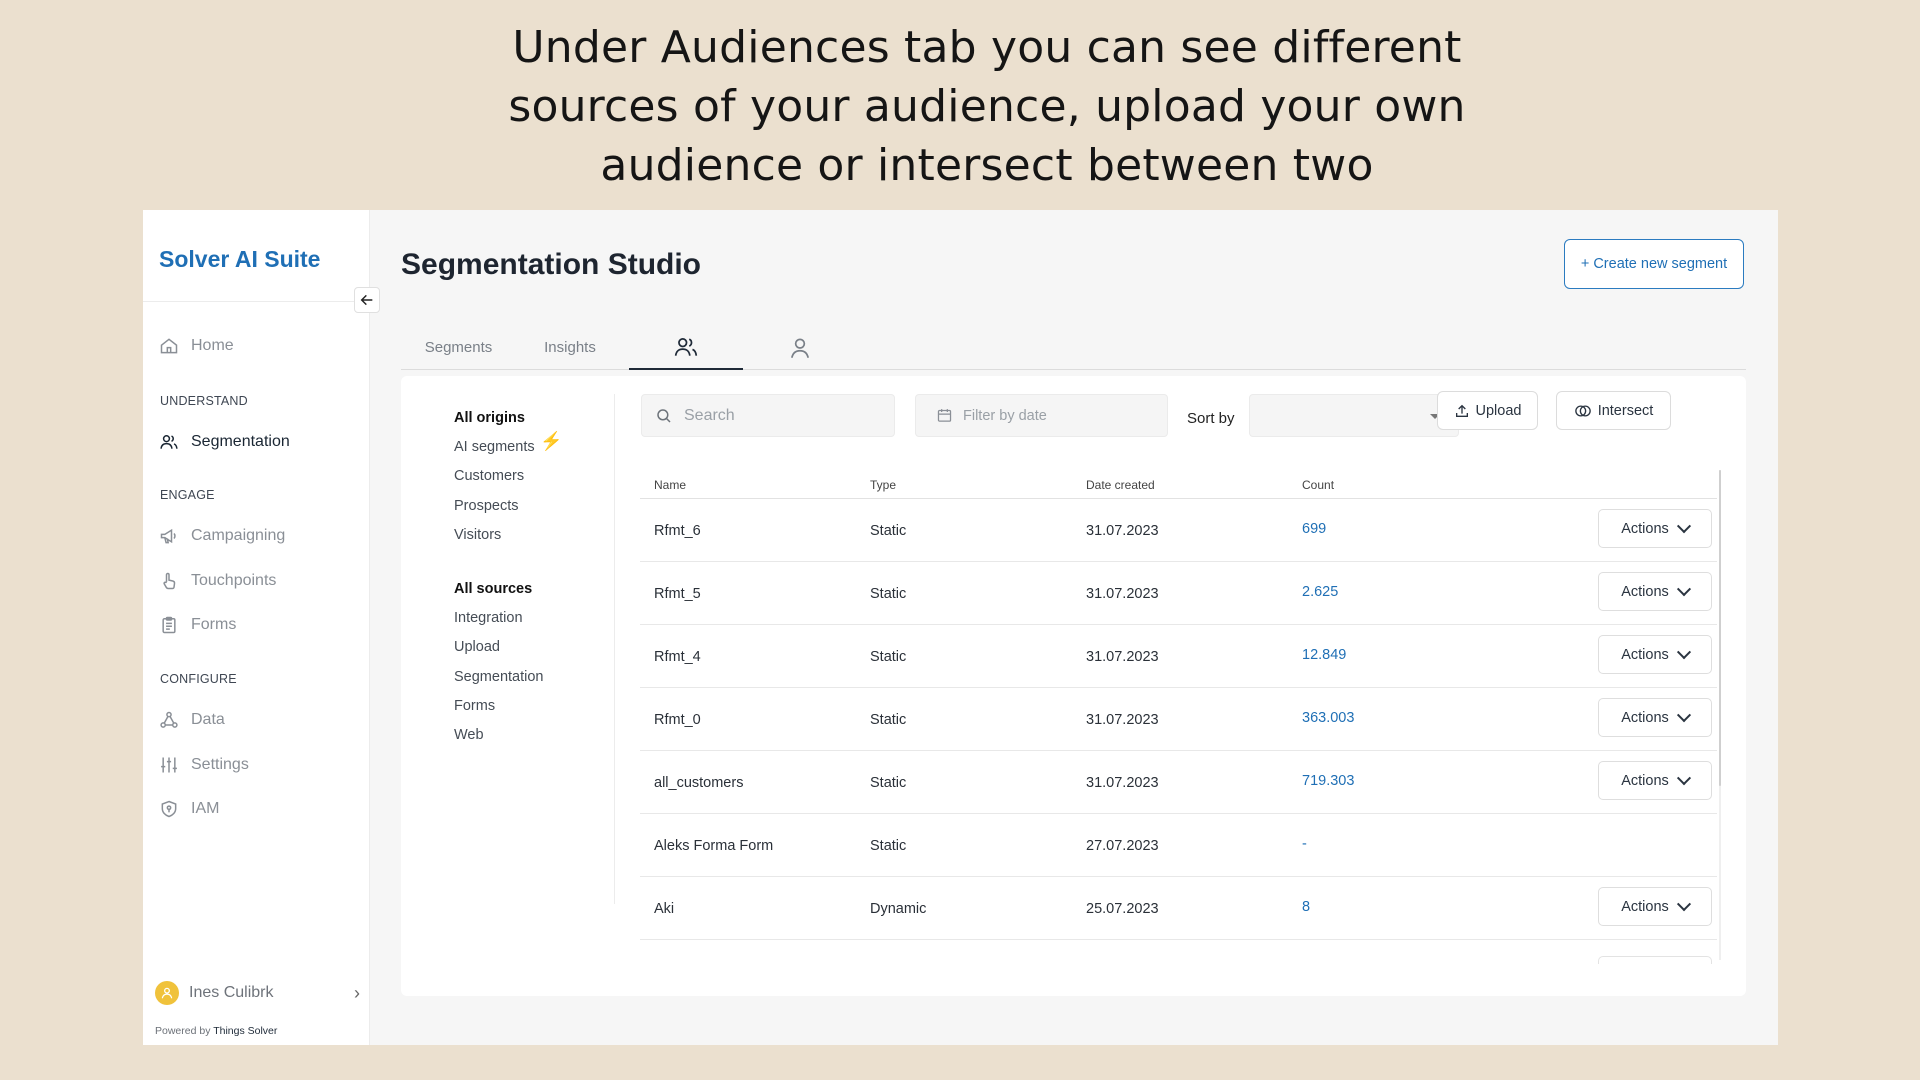 Image resolution: width=1920 pixels, height=1080 pixels. Describe the element at coordinates (458, 347) in the screenshot. I see `tab-segments: Segments` at that location.